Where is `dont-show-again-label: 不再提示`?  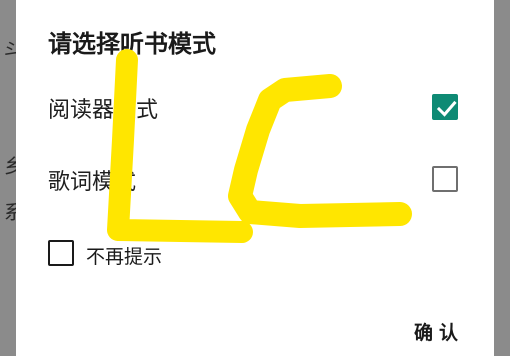
dont-show-again-label: 不再提示 is located at coordinates (124, 257).